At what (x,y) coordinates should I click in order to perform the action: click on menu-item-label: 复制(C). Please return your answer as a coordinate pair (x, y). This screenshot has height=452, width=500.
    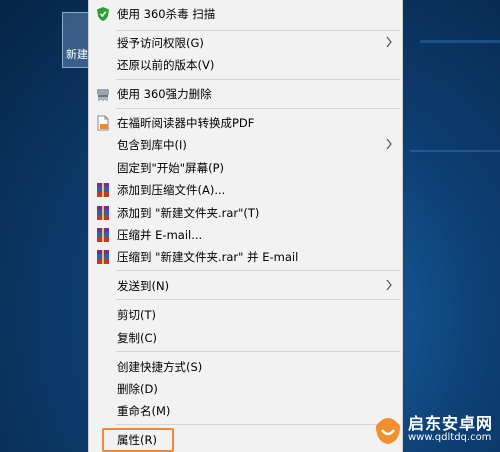
    Looking at the image, I should click on (137, 337).